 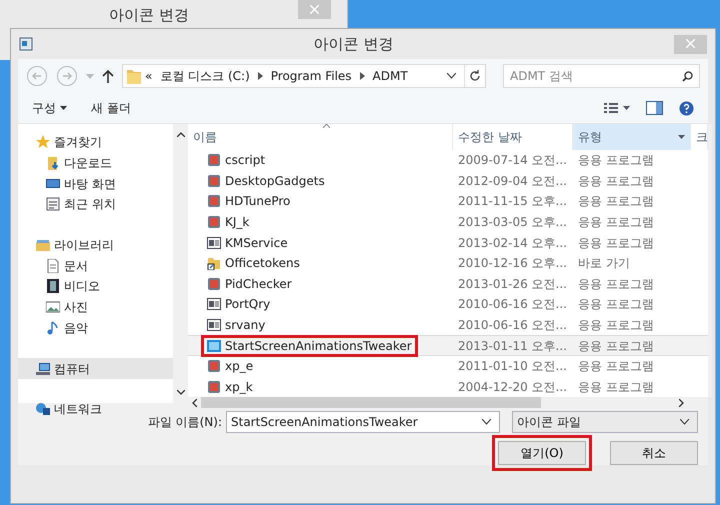 What do you see at coordinates (448, 366) in the screenshot?
I see `file-row: xp_e 2011-01-10 오전... 응용 프로그램` at bounding box center [448, 366].